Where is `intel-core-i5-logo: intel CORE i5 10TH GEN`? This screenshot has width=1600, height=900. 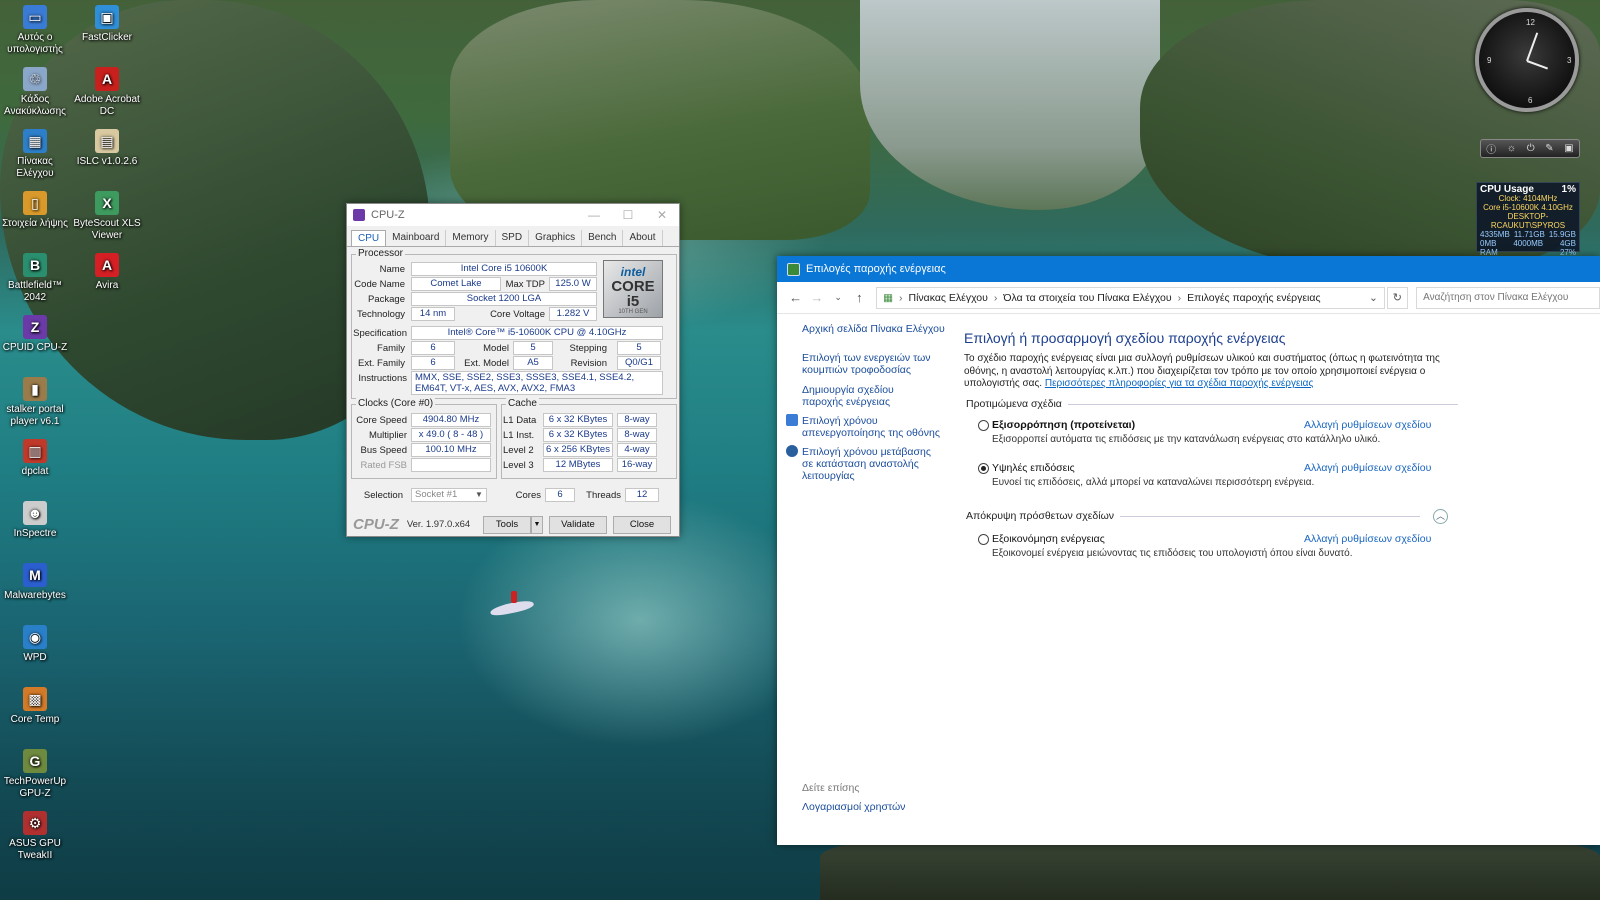
intel-core-i5-logo: intel CORE i5 10TH GEN is located at coordinates (633, 289).